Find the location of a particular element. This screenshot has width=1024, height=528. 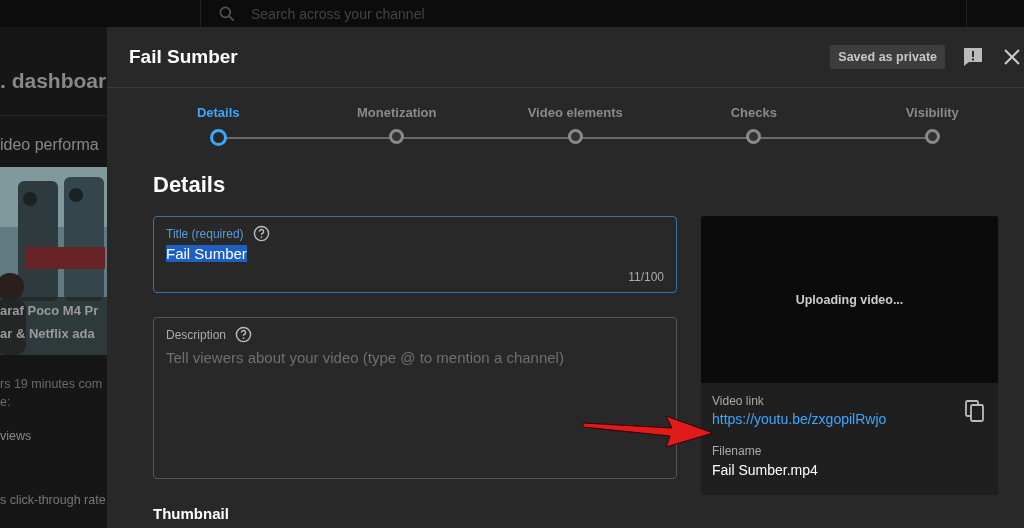

search-placeholder: Search across your channel is located at coordinates (338, 13).